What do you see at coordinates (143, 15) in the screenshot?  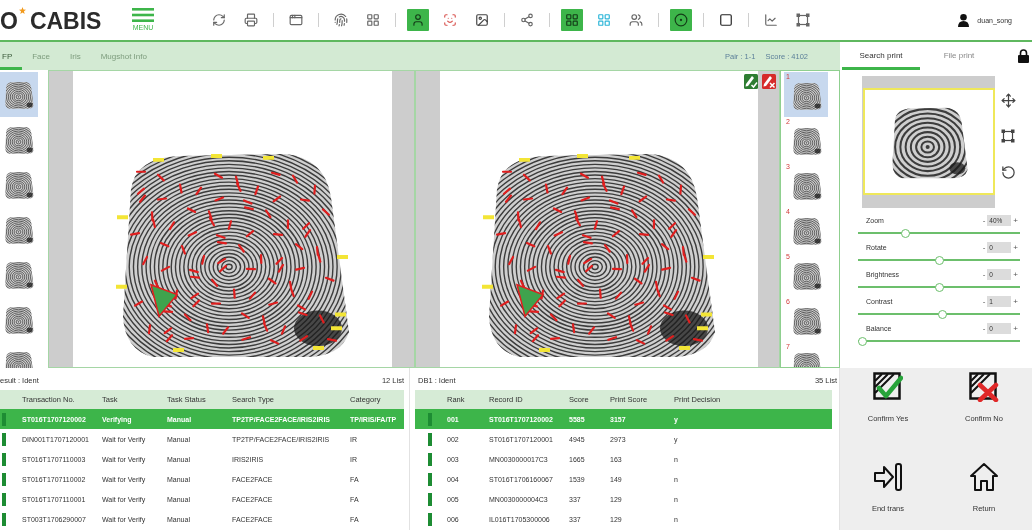 I see `menu-icon` at bounding box center [143, 15].